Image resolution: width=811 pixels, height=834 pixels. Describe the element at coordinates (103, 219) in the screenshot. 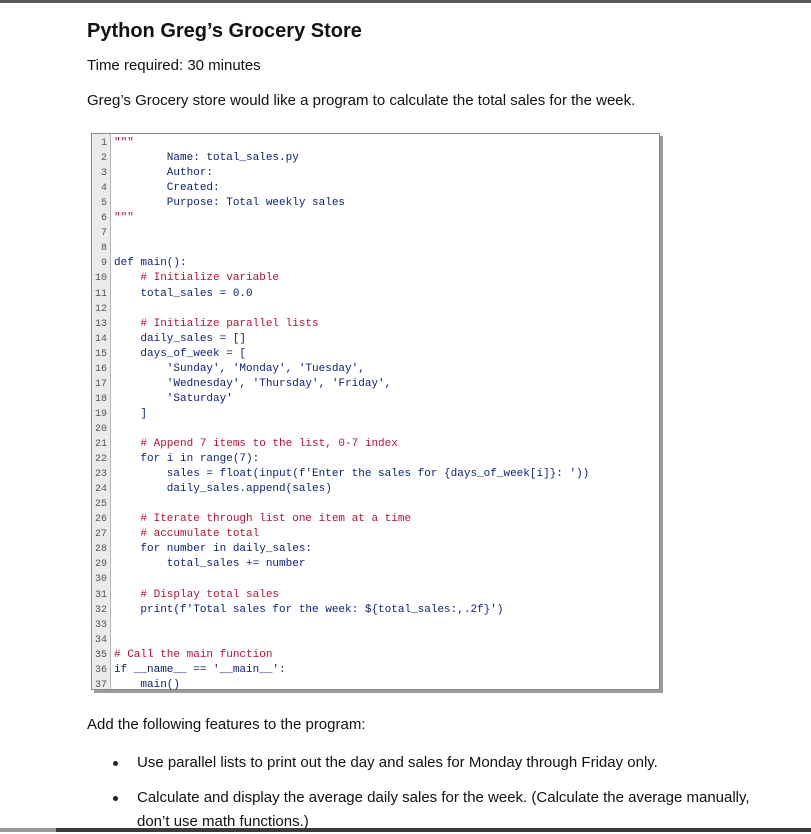

I see `line-number: 6` at that location.